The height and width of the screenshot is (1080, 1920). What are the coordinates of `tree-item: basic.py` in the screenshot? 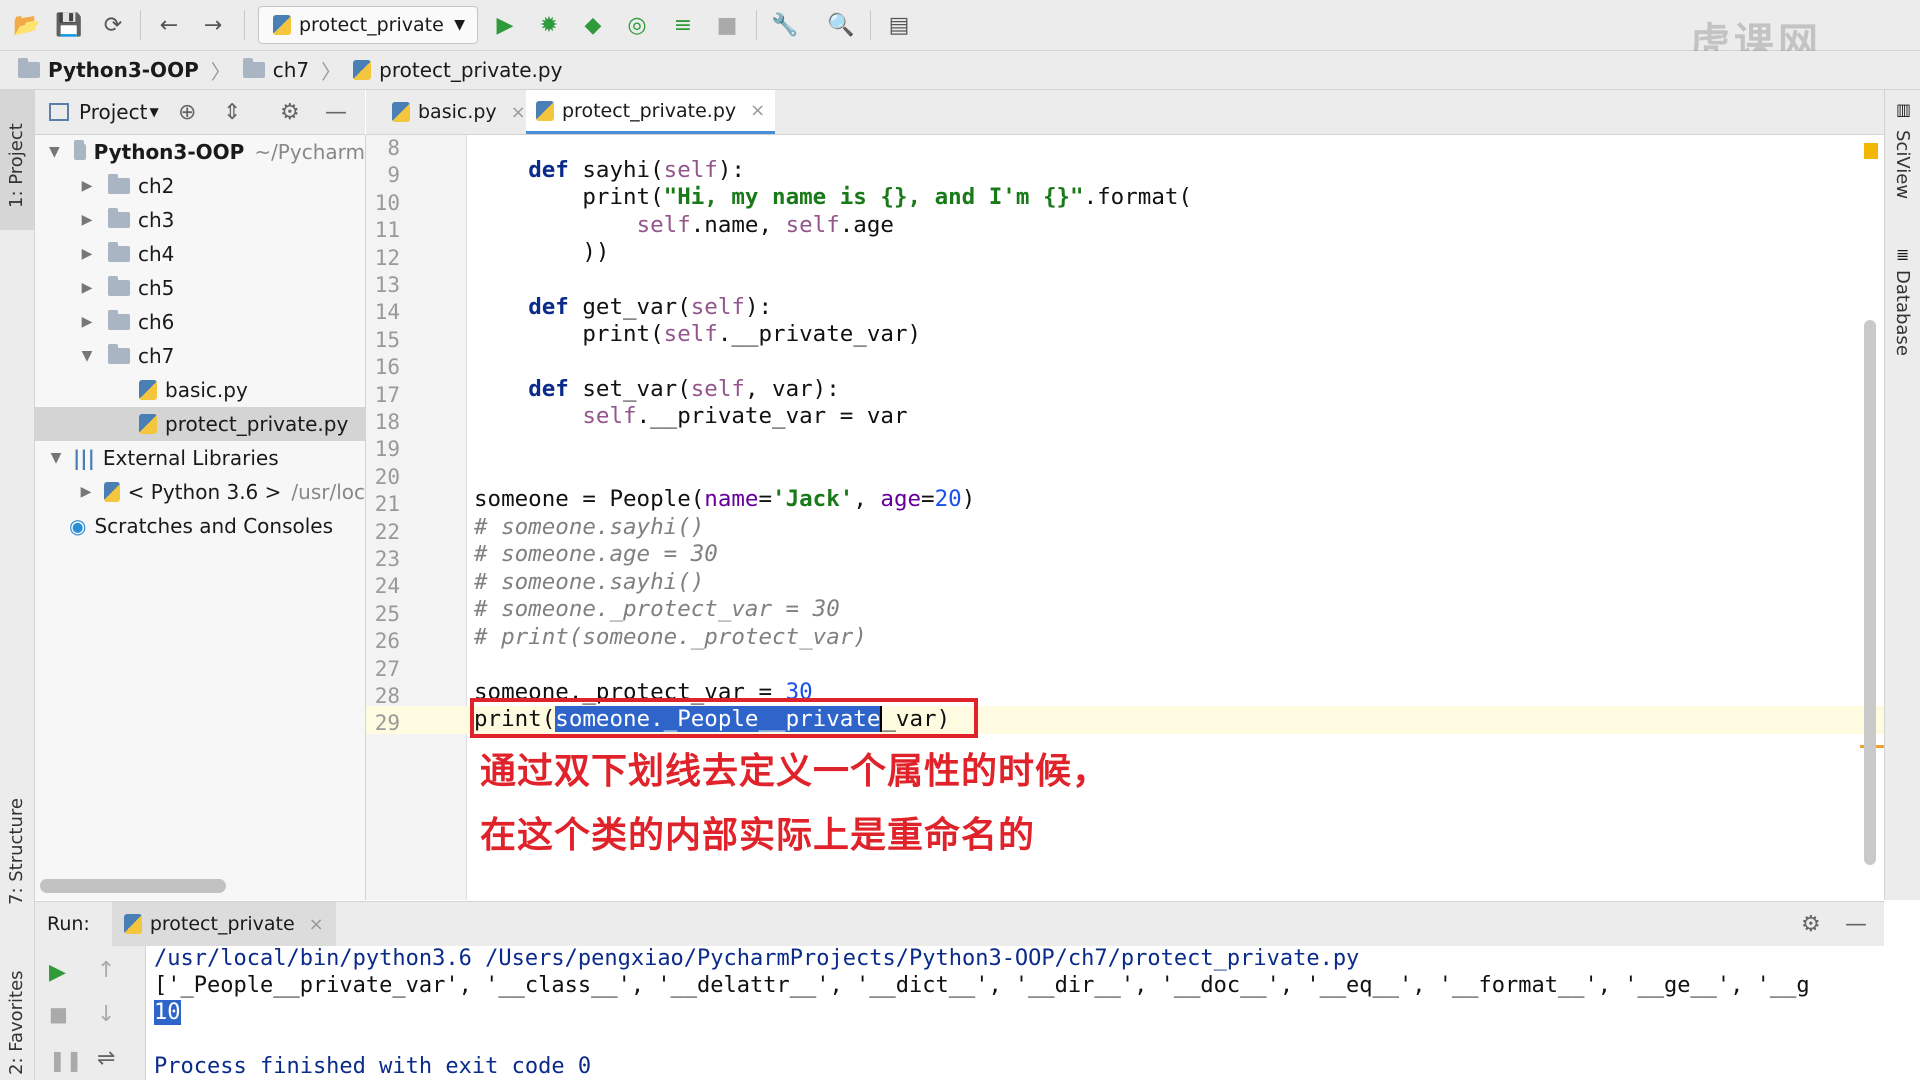 It's located at (200, 390).